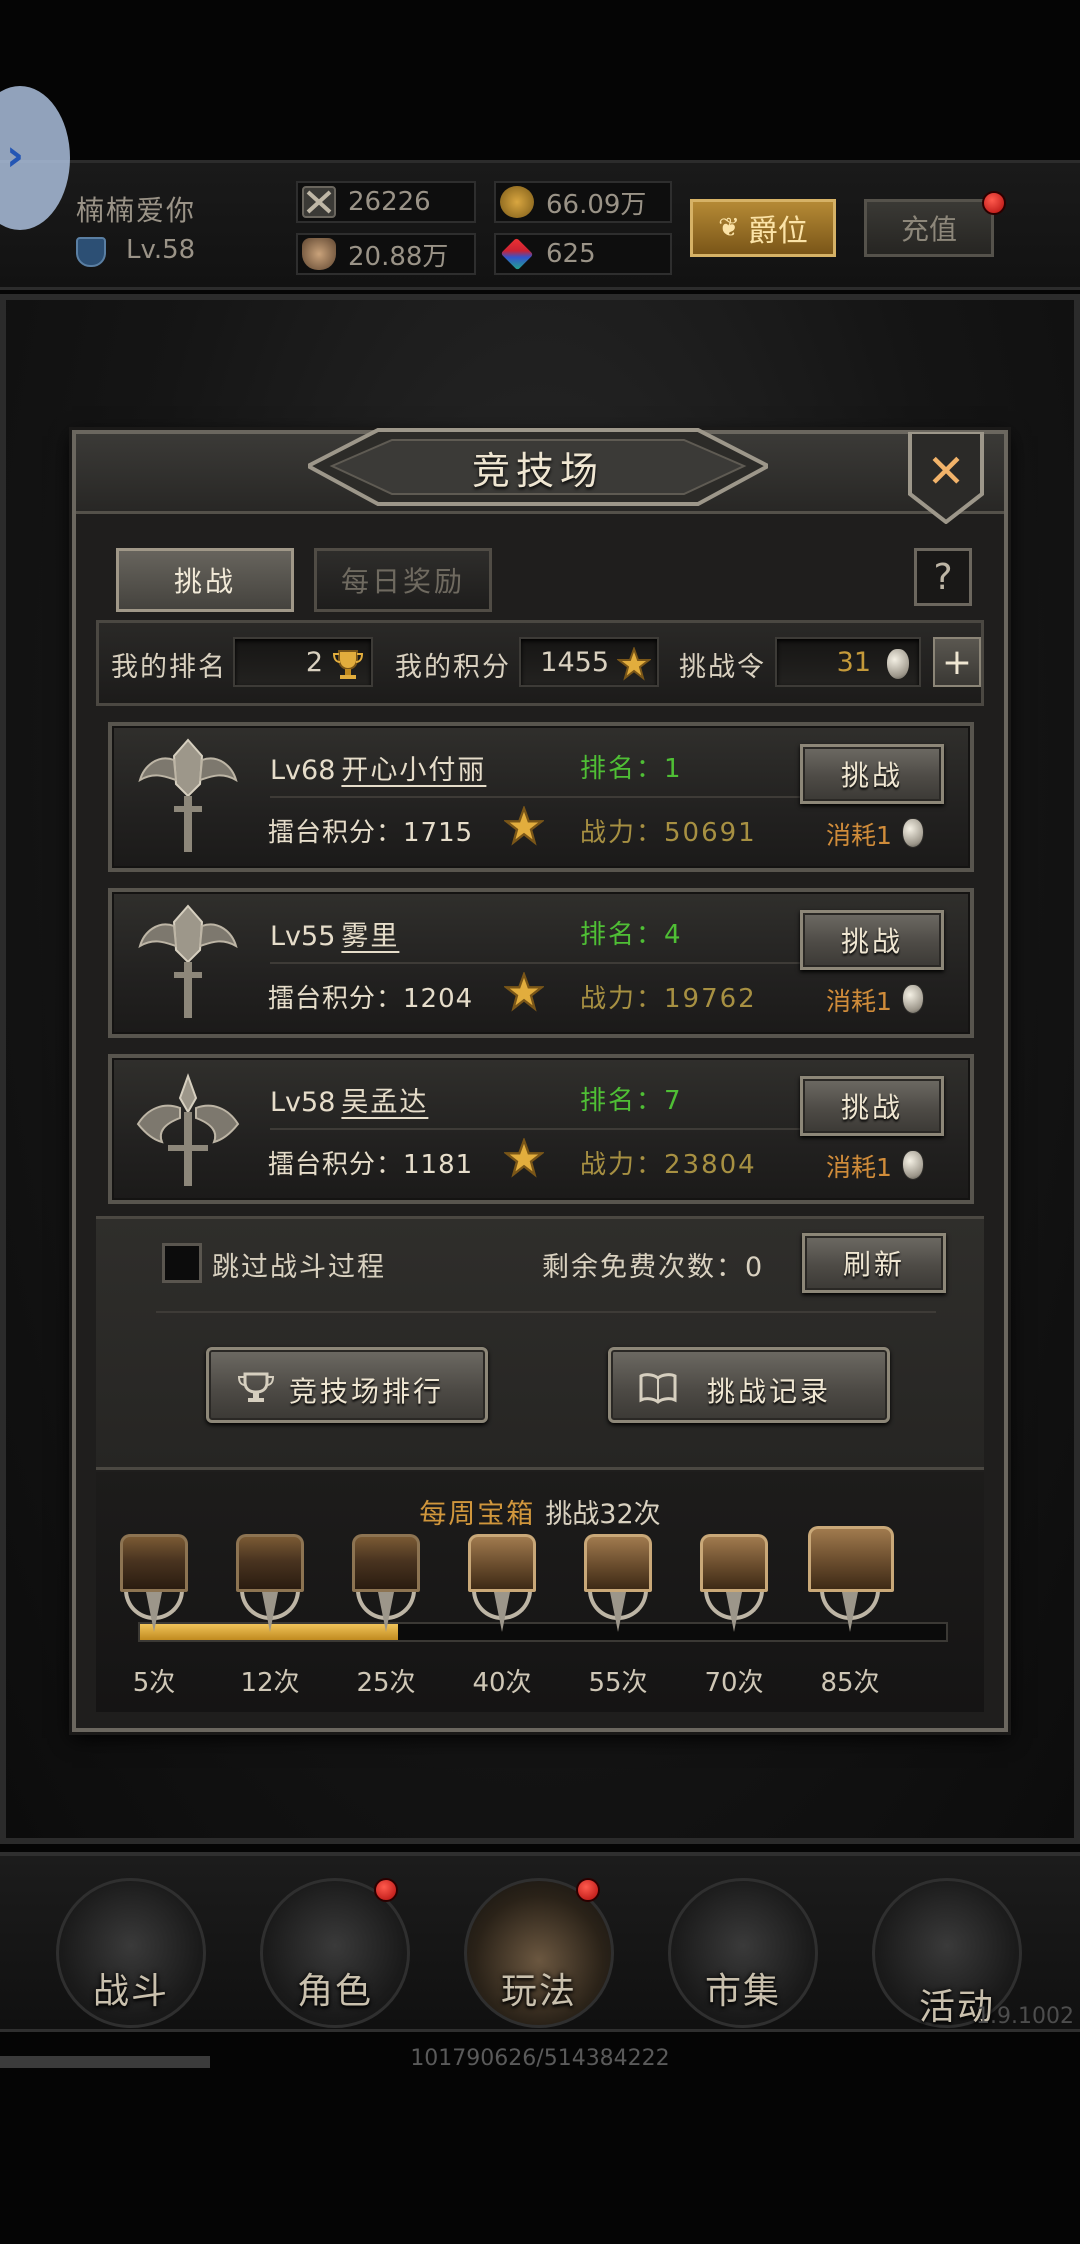  Describe the element at coordinates (370, 936) in the screenshot. I see `opponent-name-link: 雾里` at that location.